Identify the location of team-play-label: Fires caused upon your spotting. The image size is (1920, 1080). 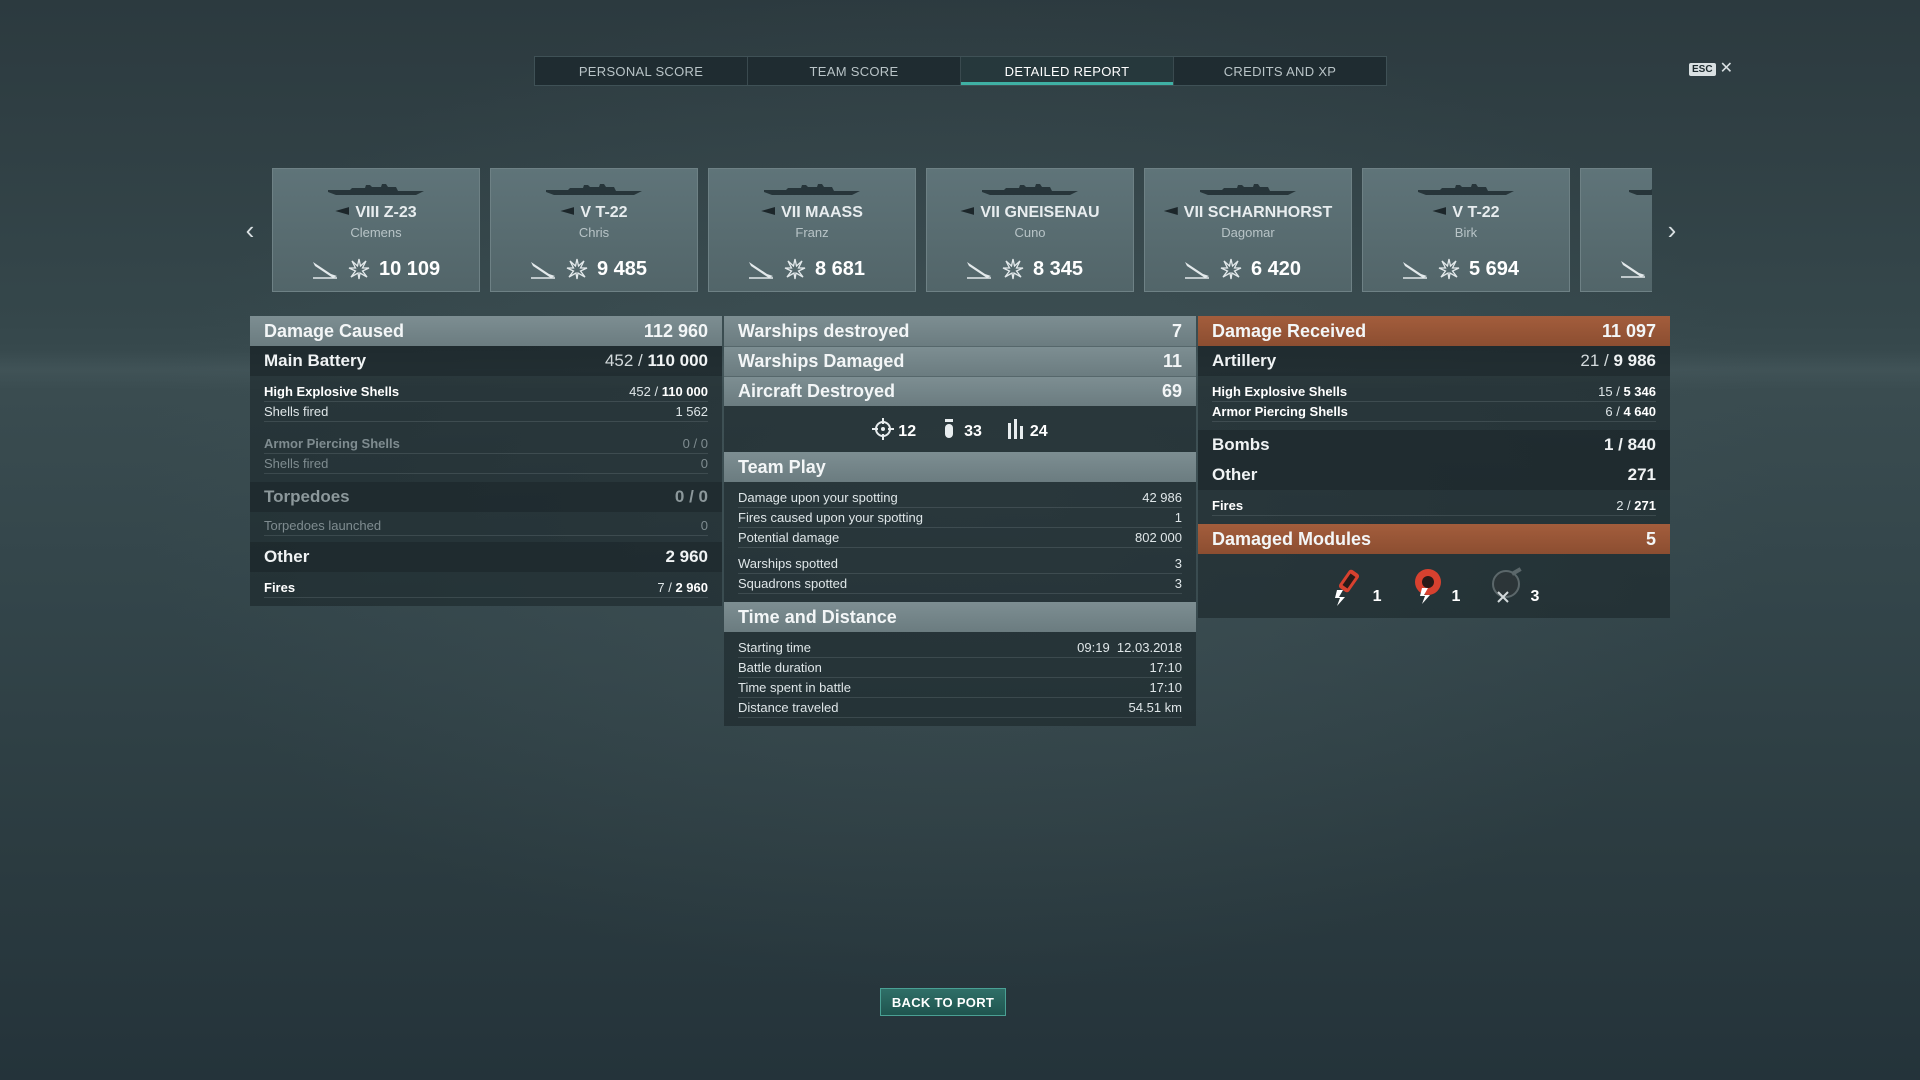
(830, 517).